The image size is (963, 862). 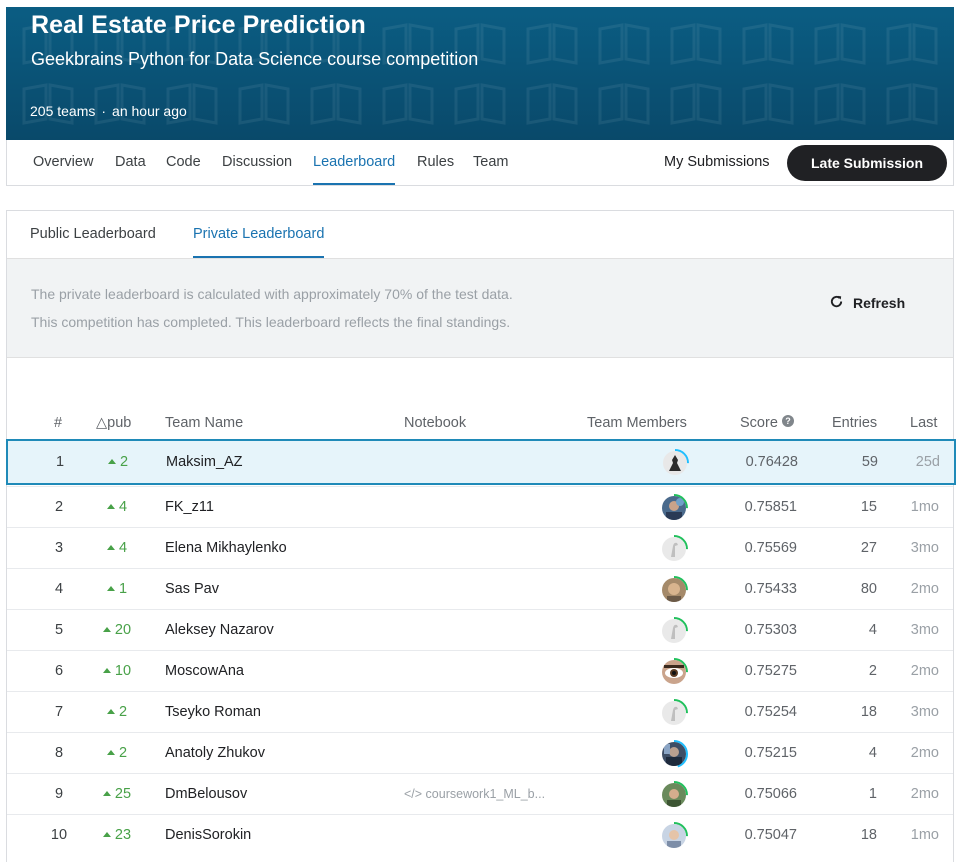 I want to click on row-team-name: FK_z11, so click(x=189, y=507).